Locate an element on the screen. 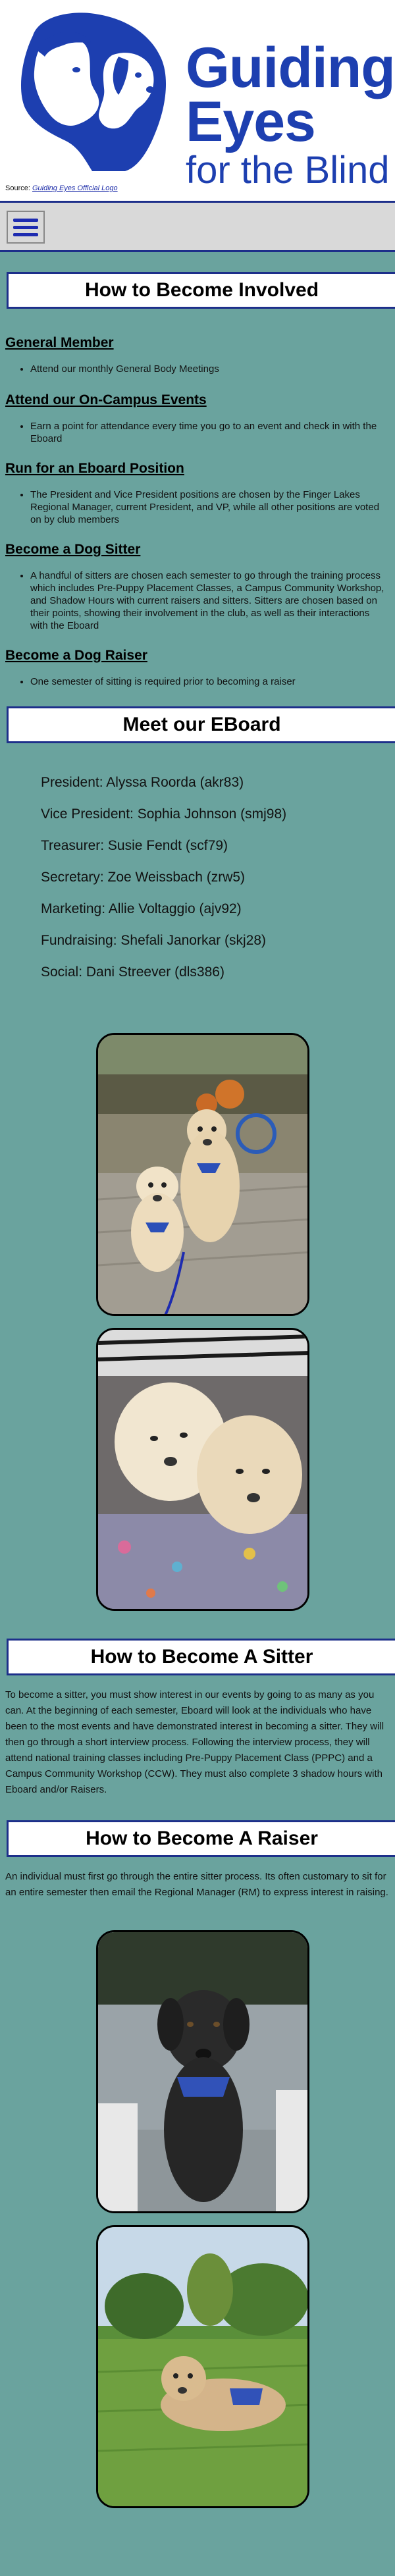 The height and width of the screenshot is (2576, 395). eboard-position-heading: Run for an Eboard Position is located at coordinates (94, 468).